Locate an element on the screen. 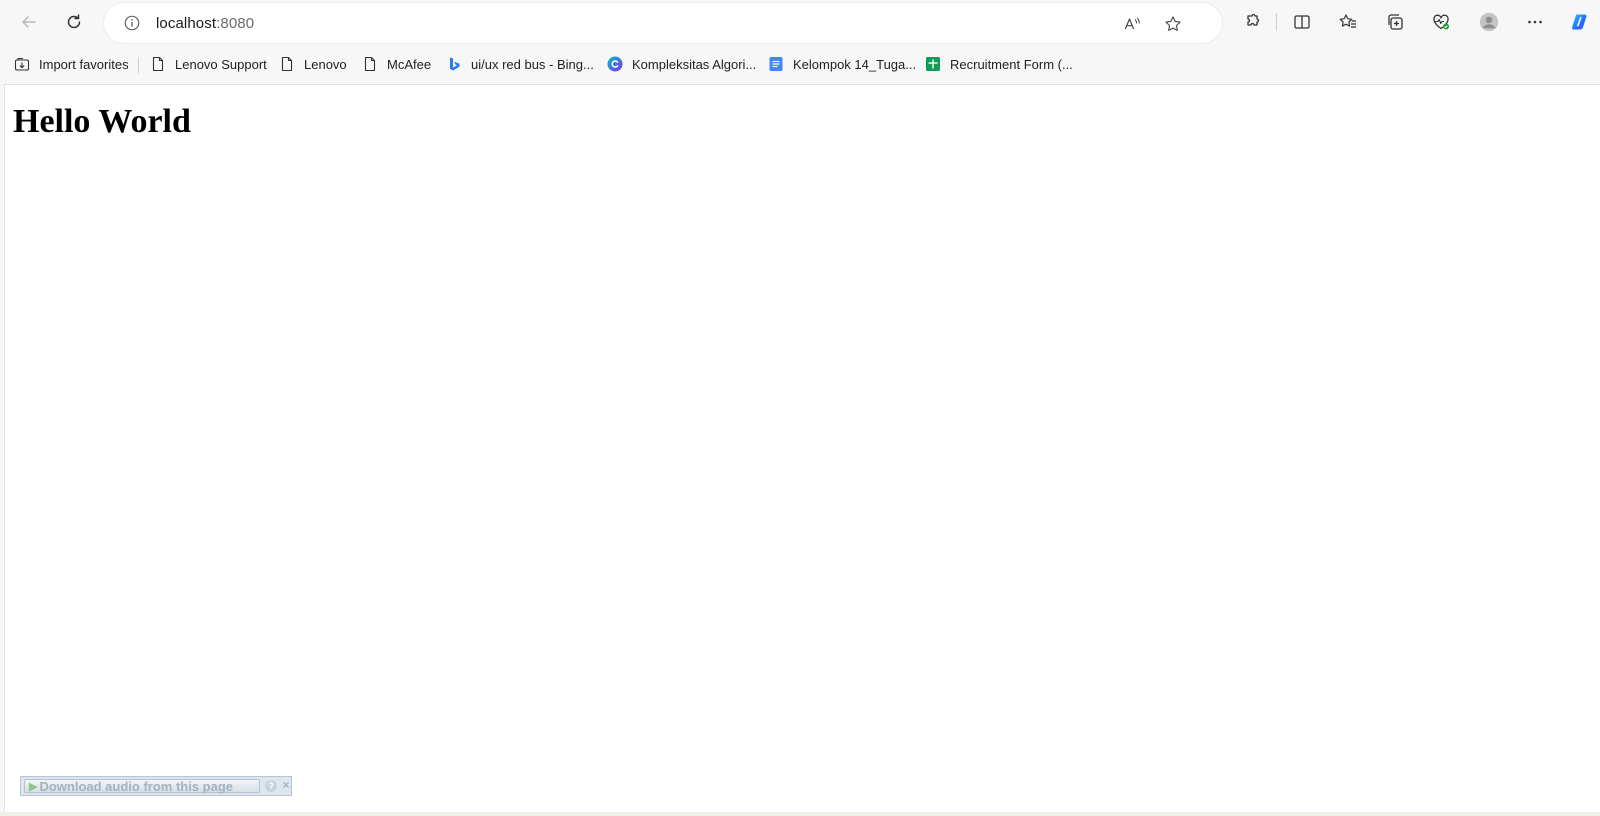 Image resolution: width=1600 pixels, height=816 pixels. favorite-label: McAfee is located at coordinates (409, 64).